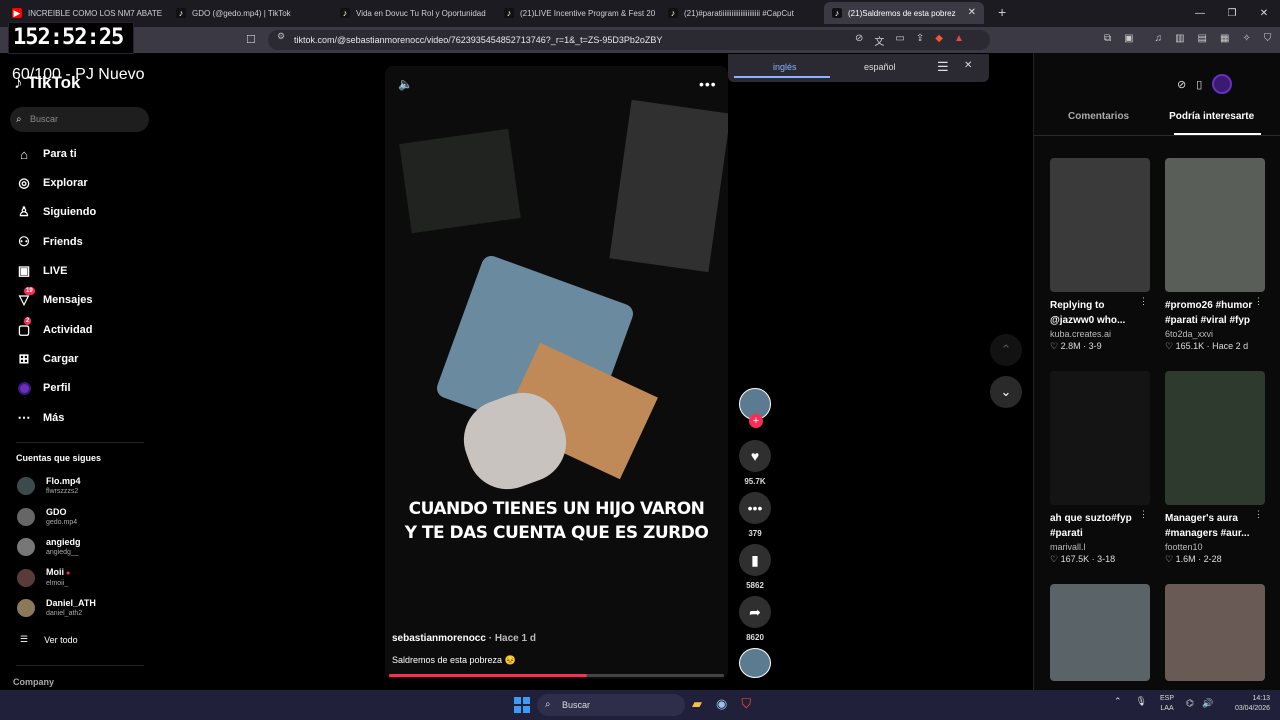  Describe the element at coordinates (1200, 13) in the screenshot. I see `minimize-icon: —` at that location.